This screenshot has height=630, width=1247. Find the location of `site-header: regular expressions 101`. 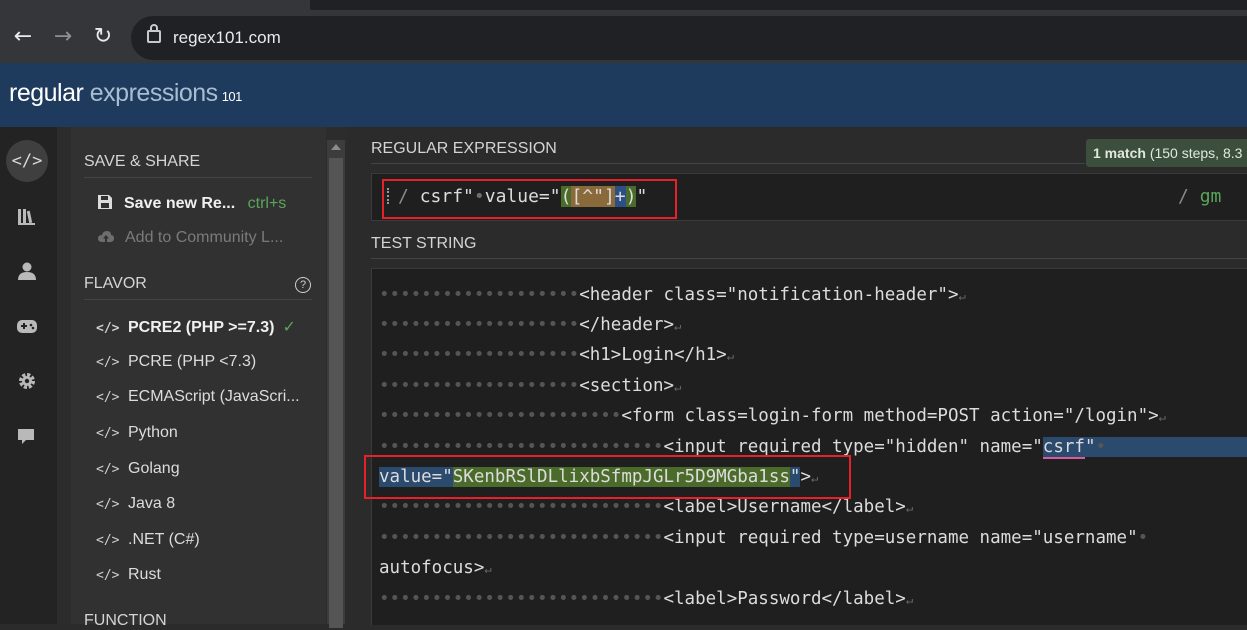

site-header: regular expressions 101 is located at coordinates (623, 95).